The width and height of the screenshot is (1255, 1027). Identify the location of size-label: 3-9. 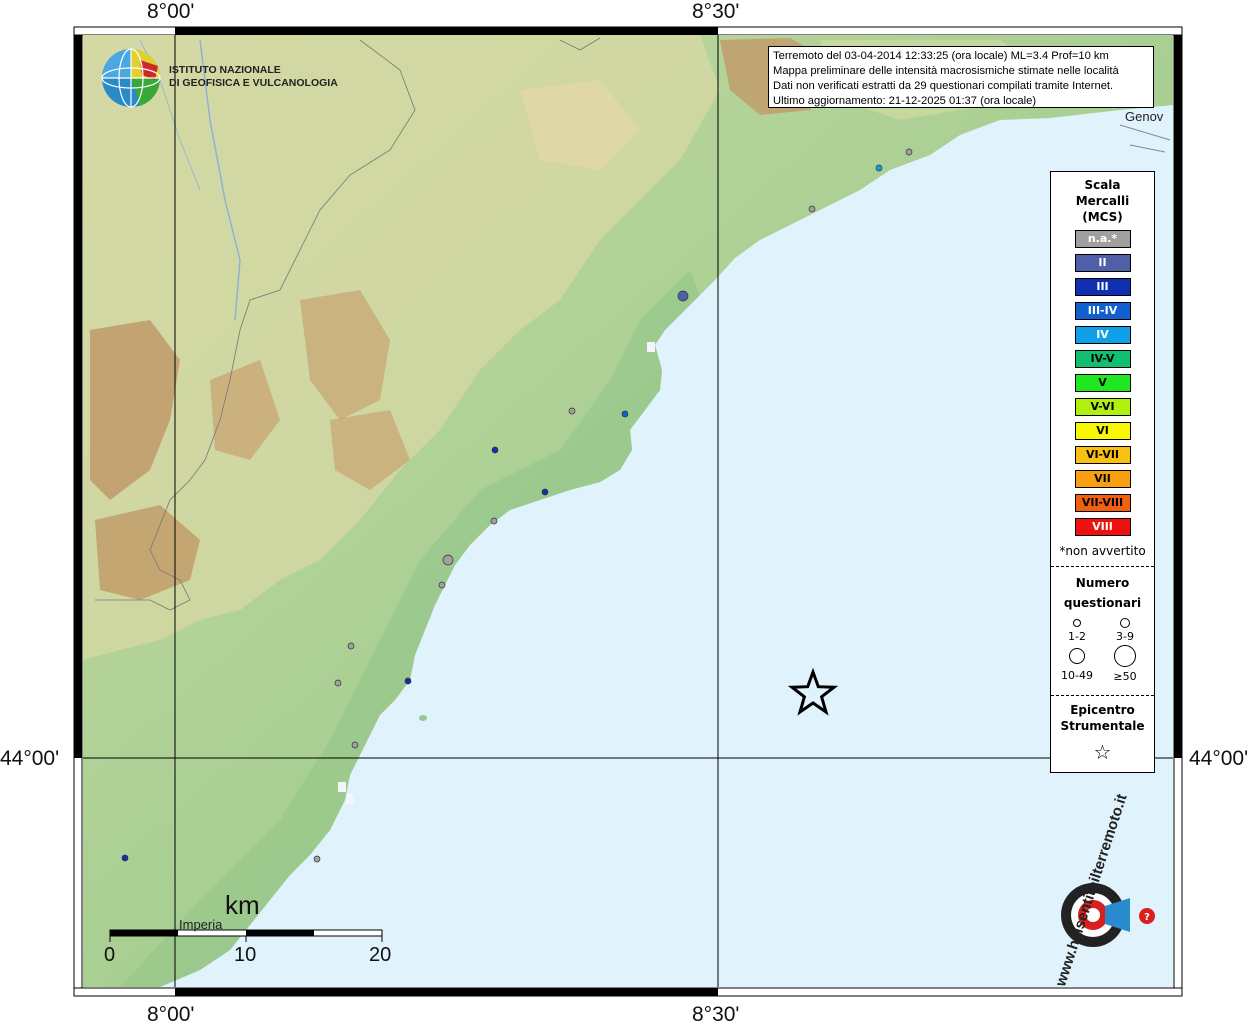
(1125, 636).